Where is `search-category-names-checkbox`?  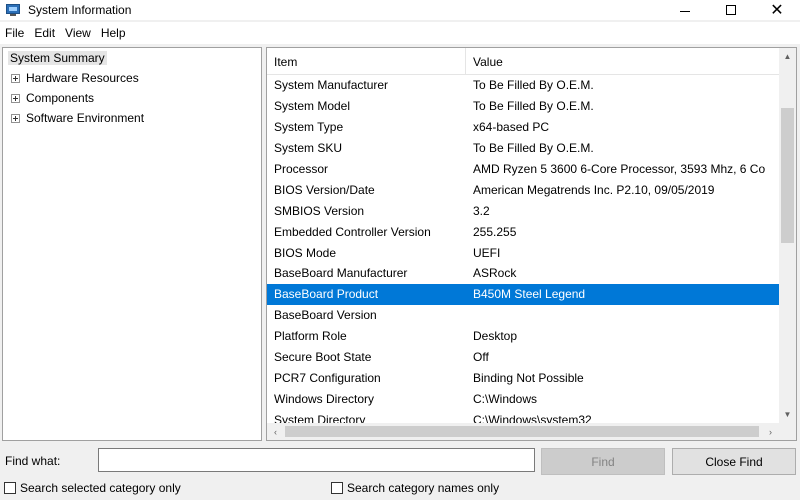
search-category-names-checkbox is located at coordinates (337, 488).